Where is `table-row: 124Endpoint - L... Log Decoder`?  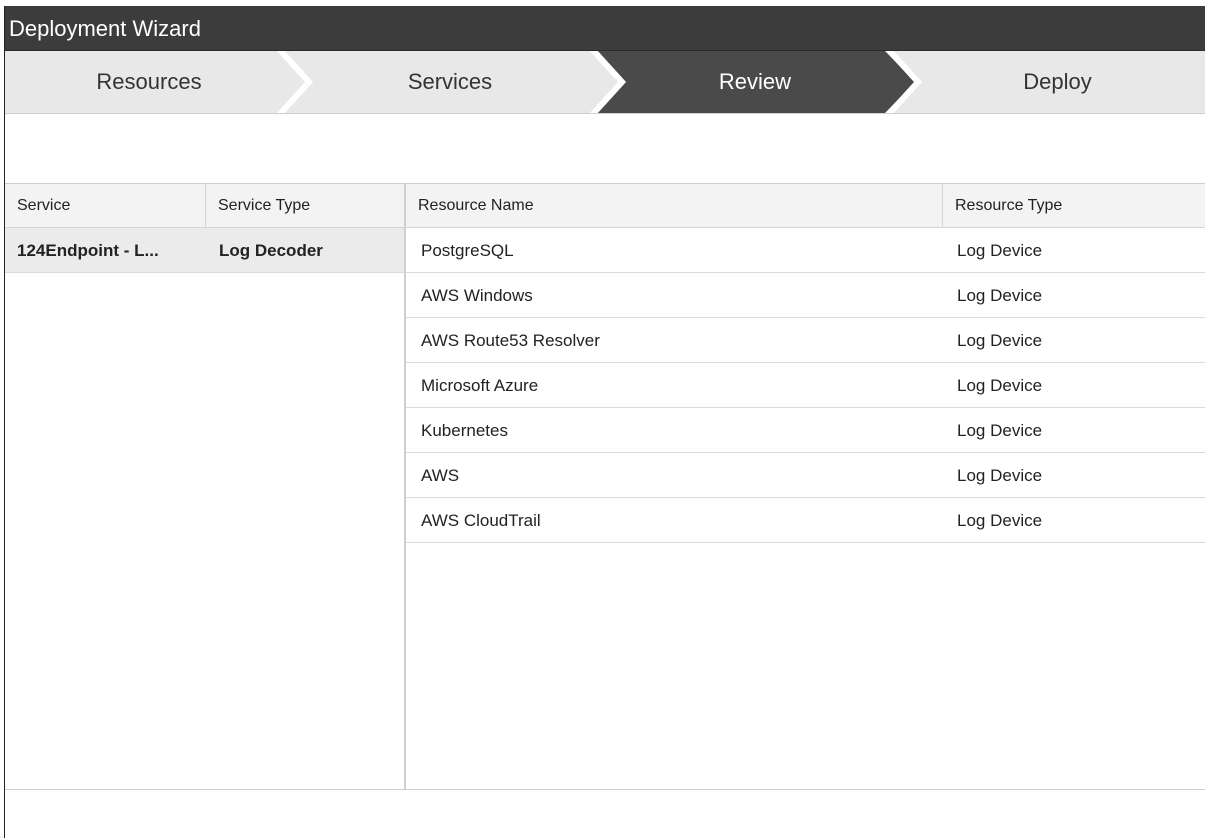
table-row: 124Endpoint - L... Log Decoder is located at coordinates (204, 250).